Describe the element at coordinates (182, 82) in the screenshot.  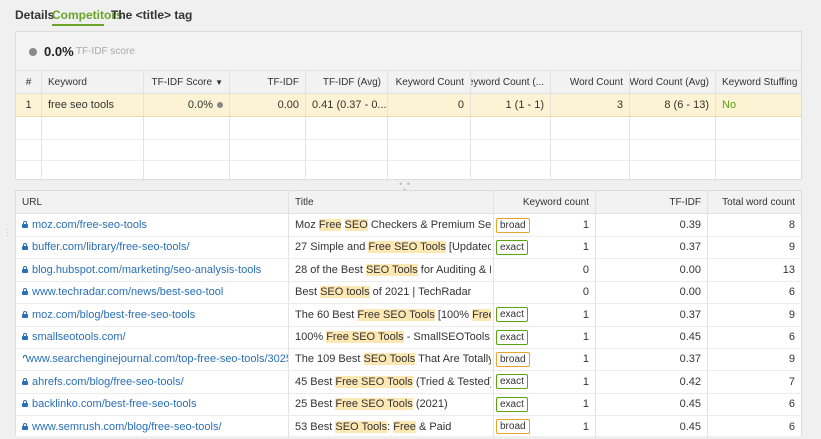
I see `col-tfidf-score-label: TF-IDF Score` at that location.